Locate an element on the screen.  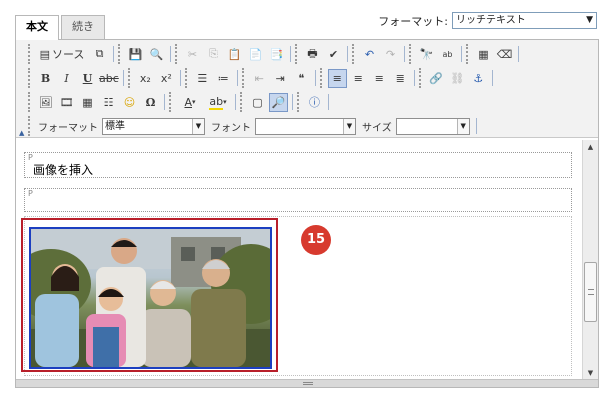
blockquote-icon: ❝ is located at coordinates (301, 78).